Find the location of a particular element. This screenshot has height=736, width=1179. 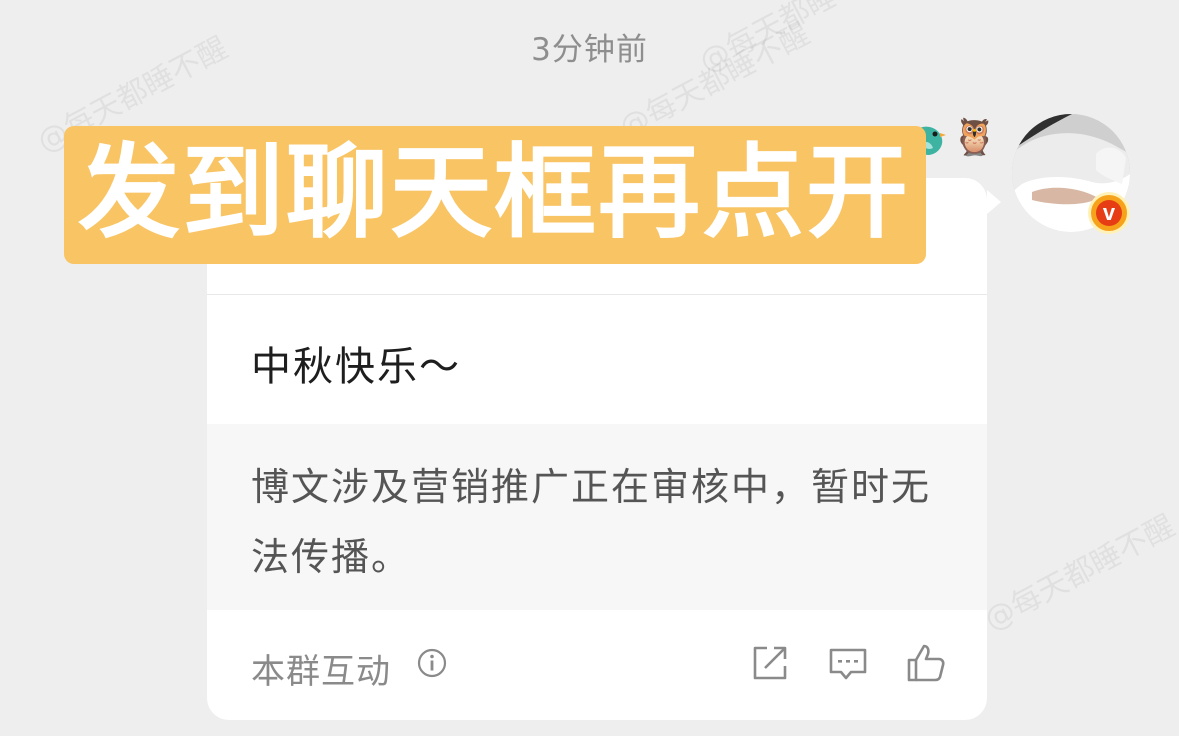

message-timestamp: 3分钟前 is located at coordinates (589, 50).